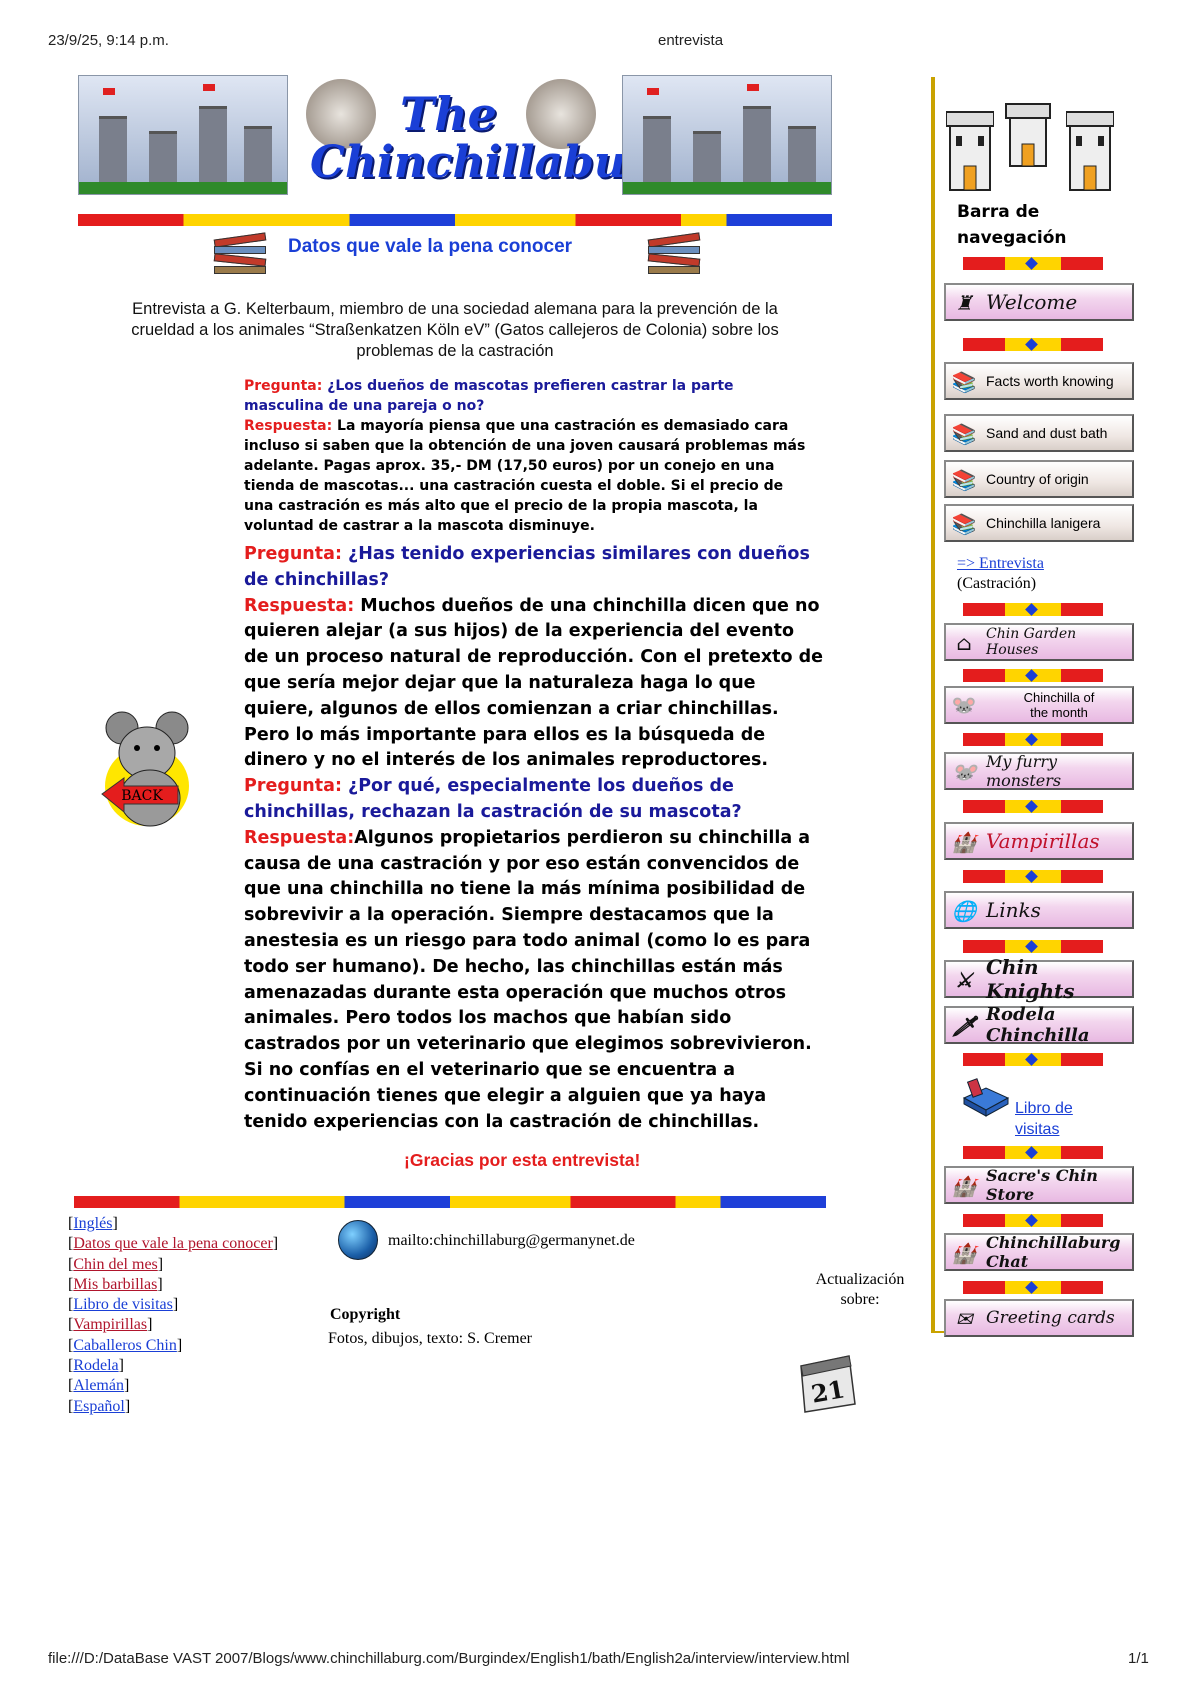  I want to click on nav-origin: 📚 Country of origin, so click(1039, 479).